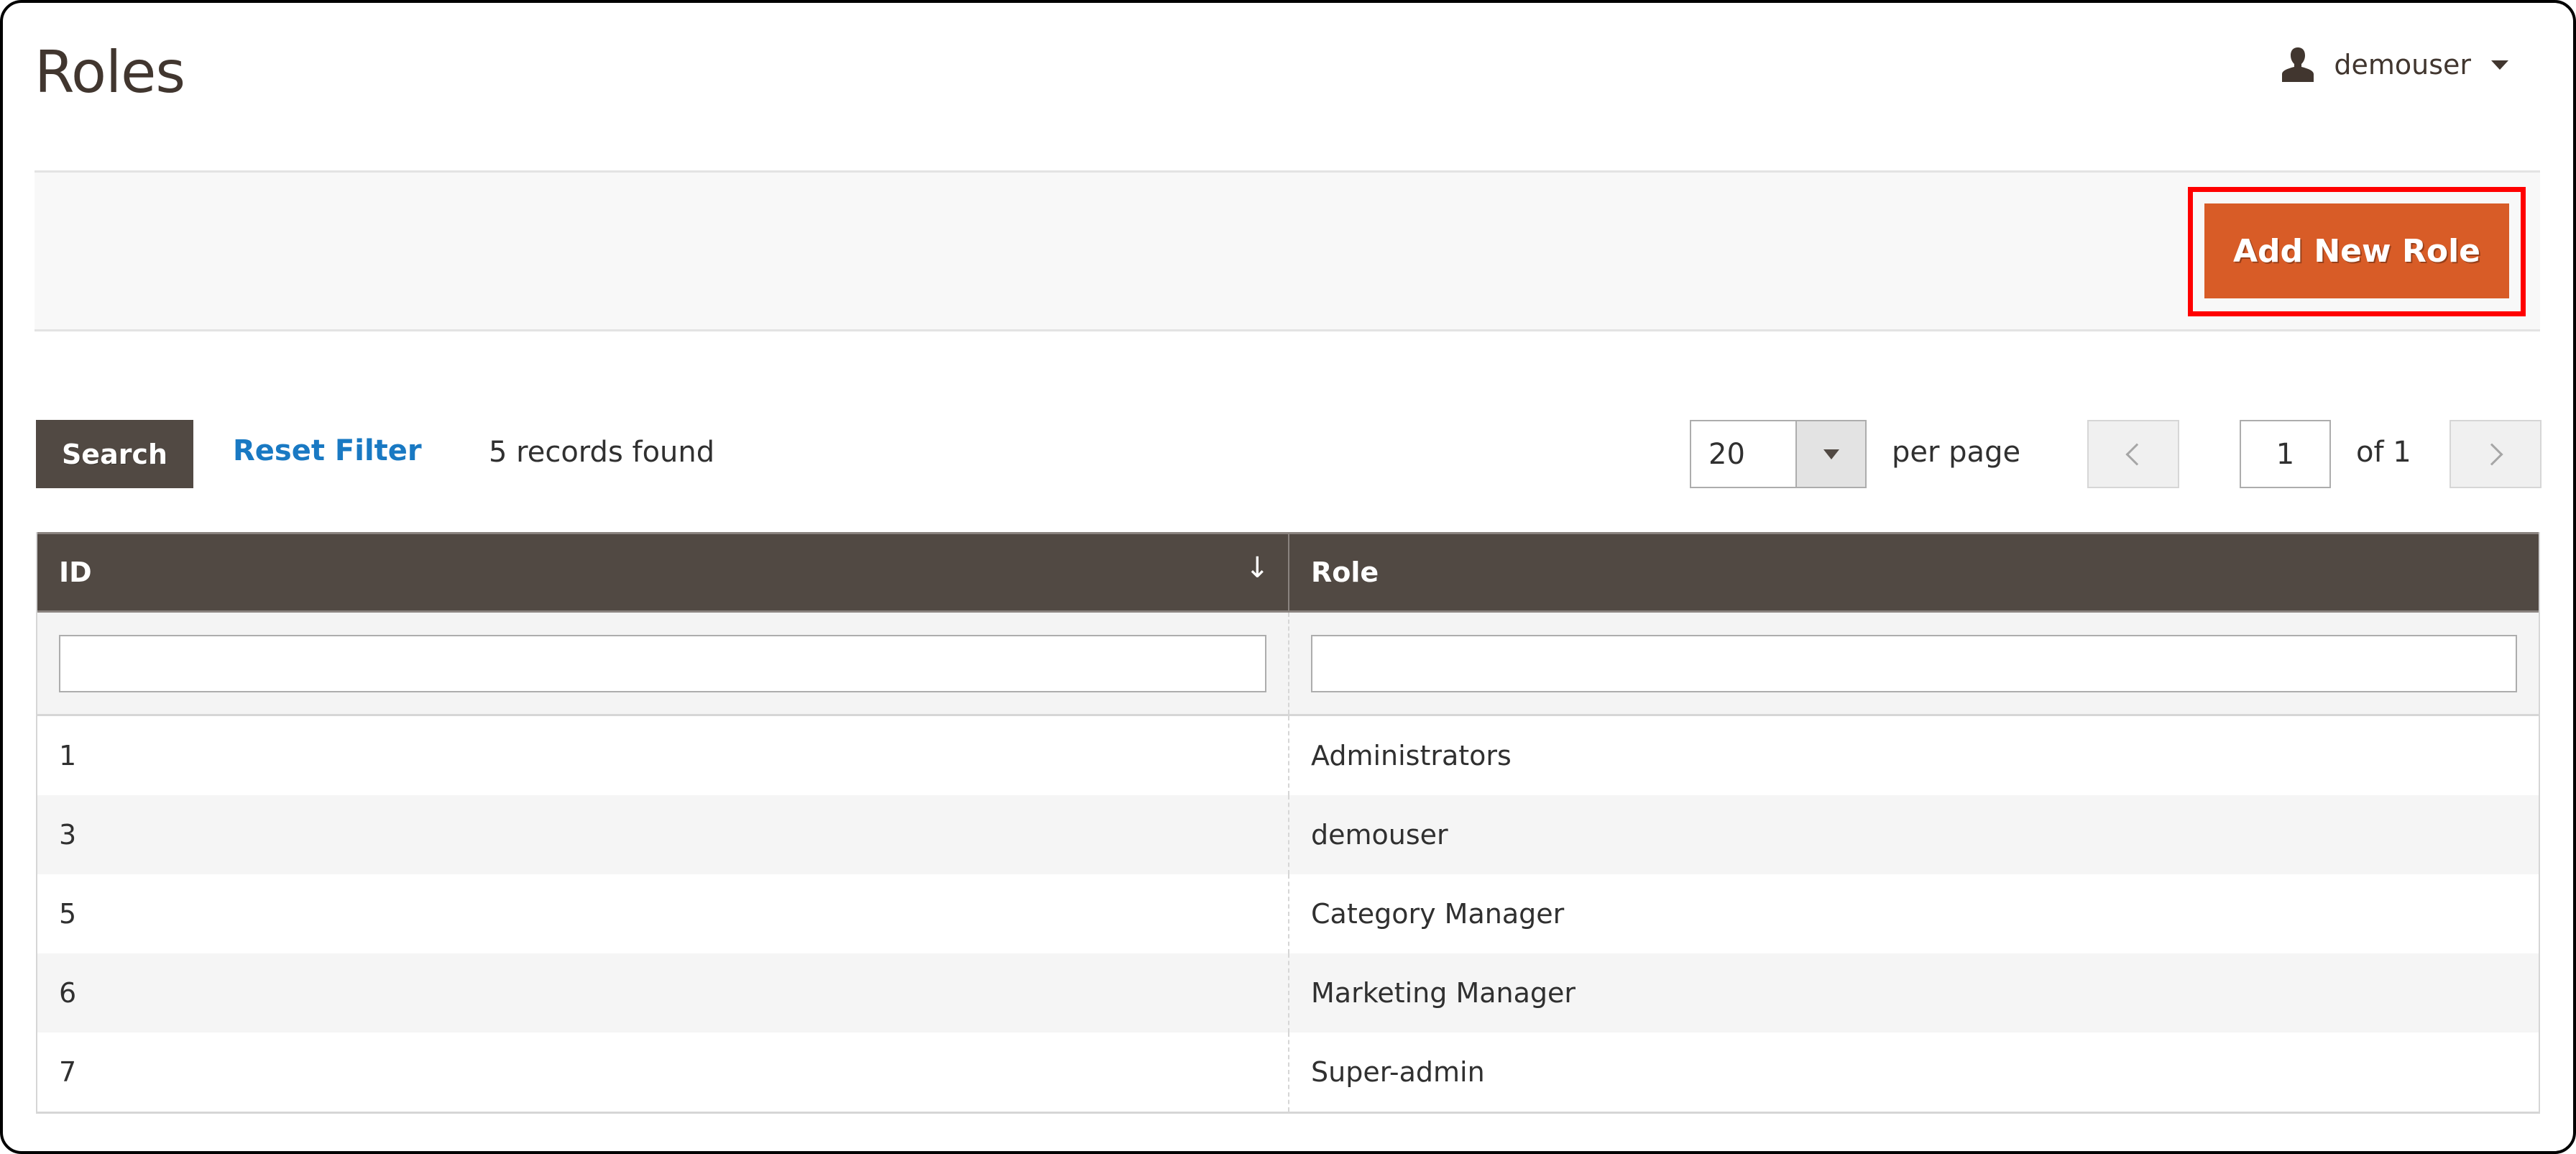  I want to click on column-header-label: Role, so click(1345, 573).